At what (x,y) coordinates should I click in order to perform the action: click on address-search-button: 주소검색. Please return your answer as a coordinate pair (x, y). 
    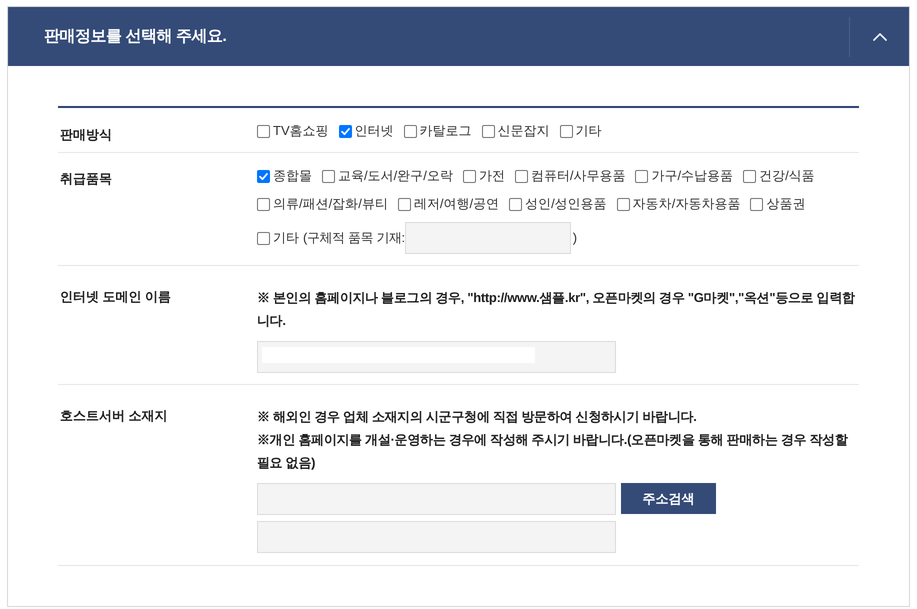
    Looking at the image, I should click on (668, 498).